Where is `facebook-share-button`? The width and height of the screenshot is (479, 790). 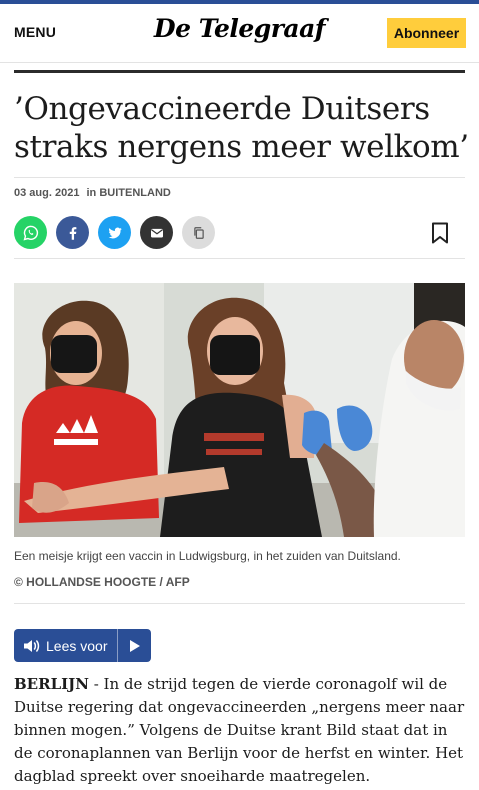
facebook-share-button is located at coordinates (72, 232).